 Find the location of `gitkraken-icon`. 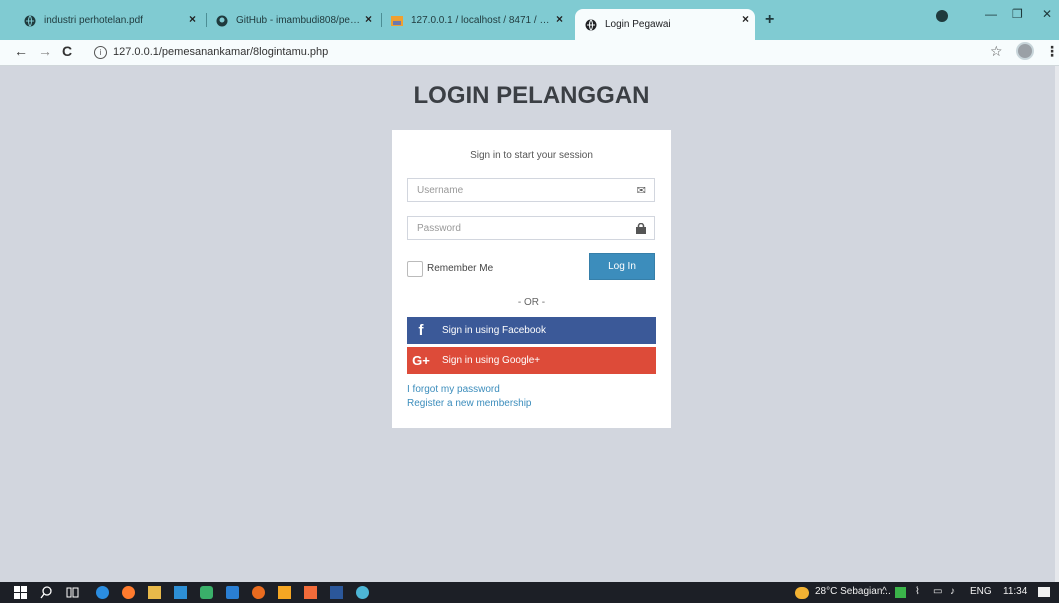

gitkraken-icon is located at coordinates (206, 592).